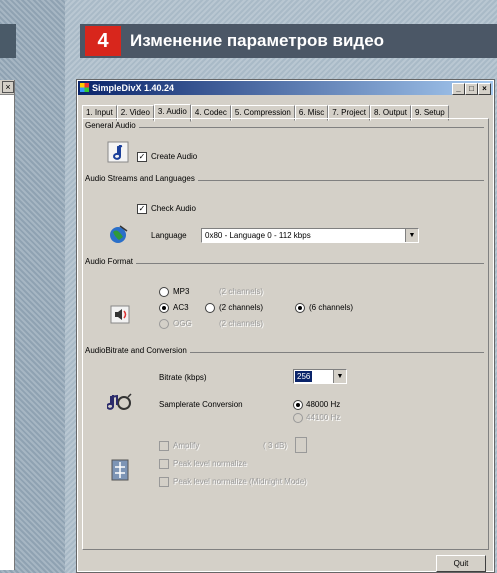  I want to click on group-bitrate: AudioBitrate and Conversion, so click(284, 350).